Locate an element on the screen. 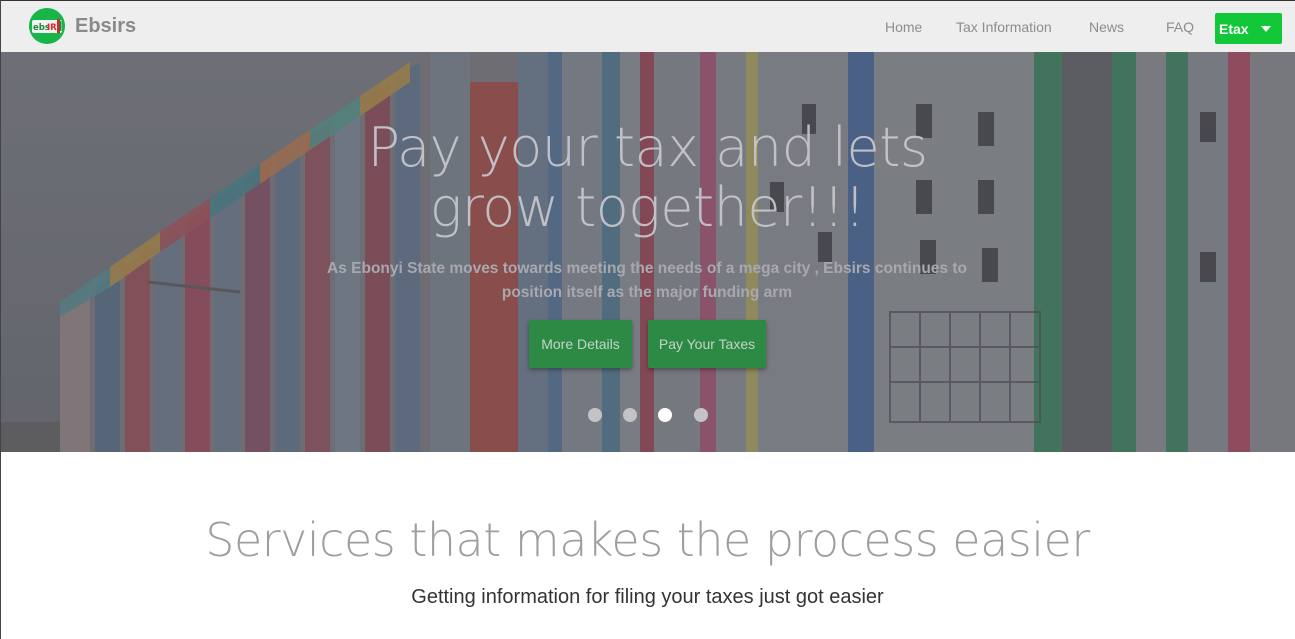 This screenshot has height=639, width=1295. hero-title-line2: grow together!!! is located at coordinates (647, 207).